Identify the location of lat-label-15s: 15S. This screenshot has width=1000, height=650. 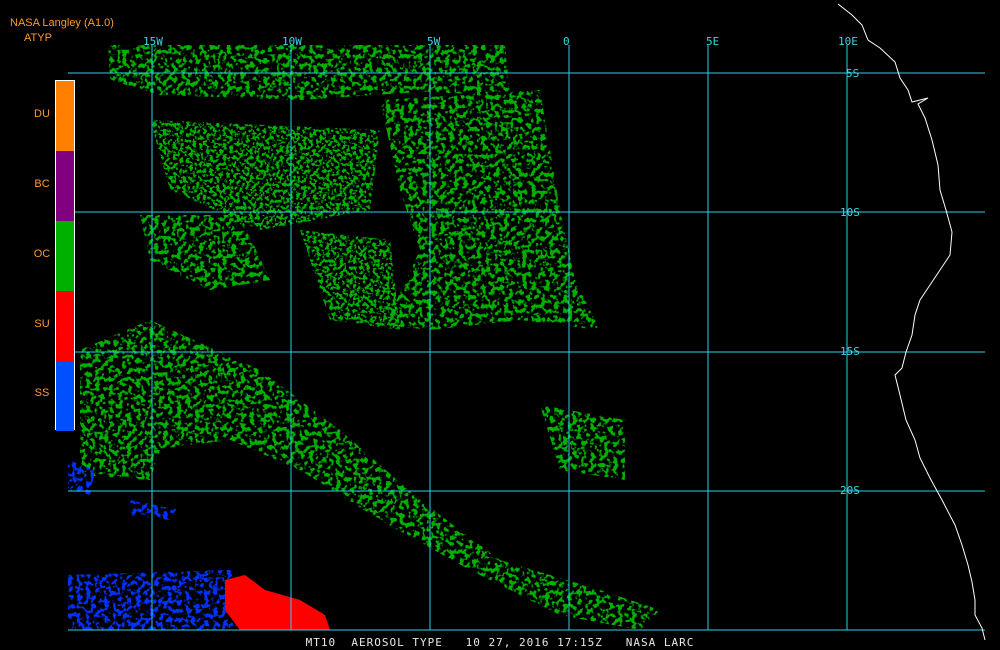
(850, 351).